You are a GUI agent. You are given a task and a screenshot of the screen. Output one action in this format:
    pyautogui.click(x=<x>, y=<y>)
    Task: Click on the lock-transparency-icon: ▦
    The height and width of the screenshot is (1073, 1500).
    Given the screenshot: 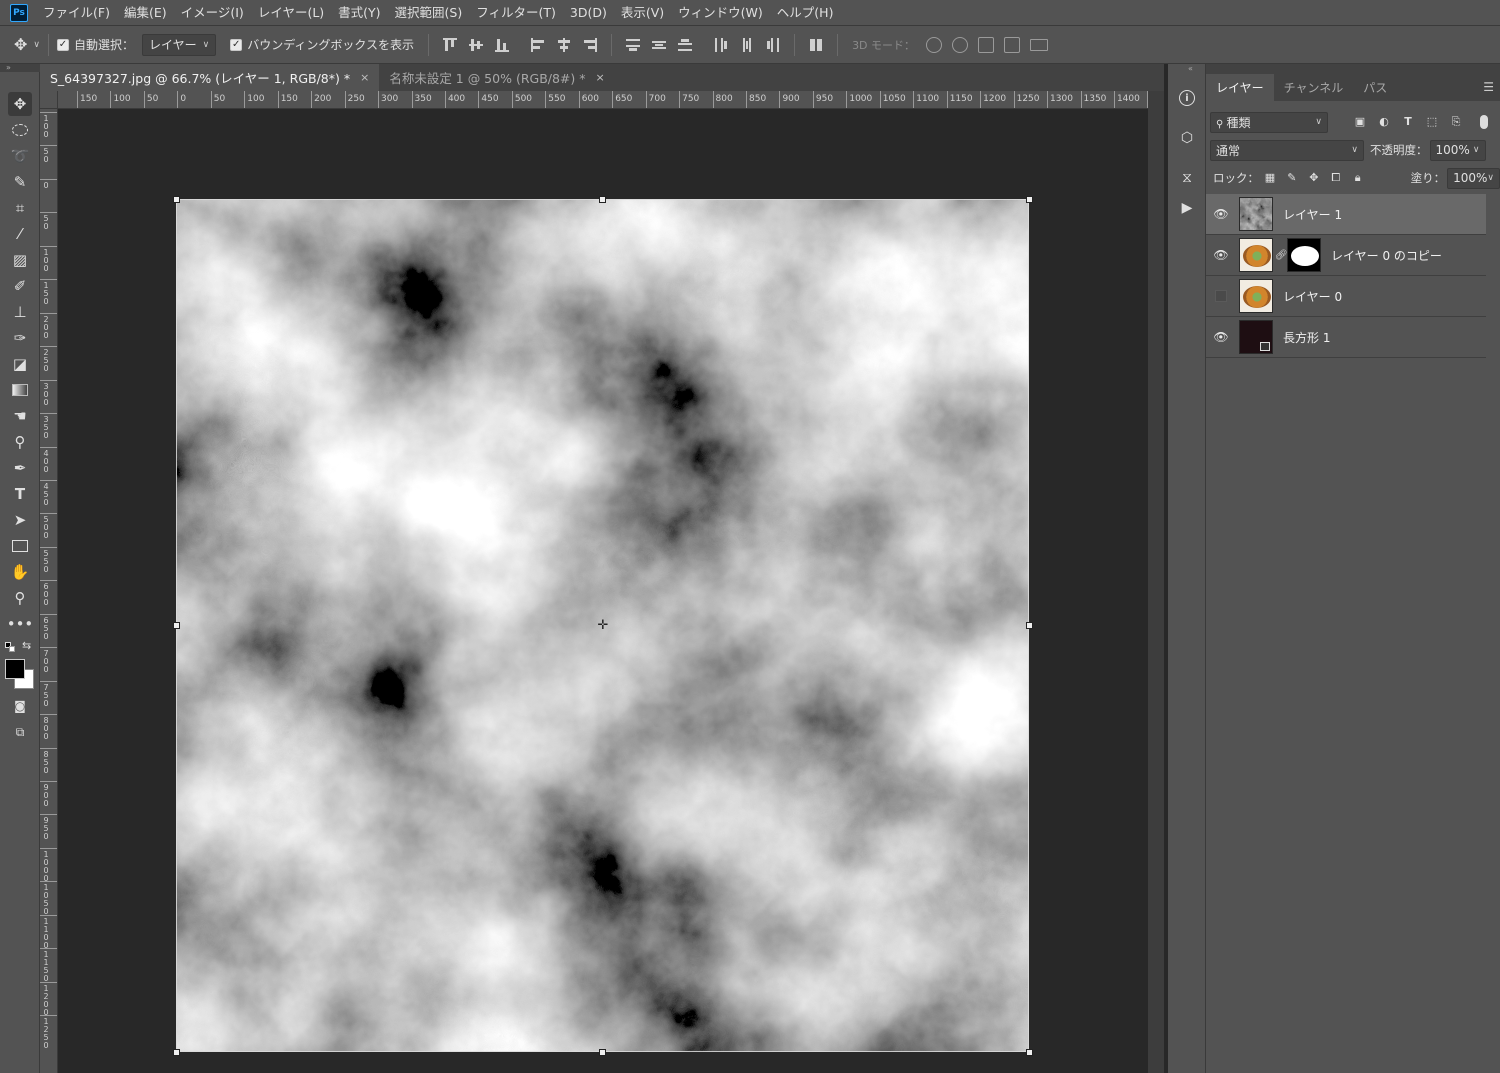 What is the action you would take?
    pyautogui.click(x=1270, y=178)
    